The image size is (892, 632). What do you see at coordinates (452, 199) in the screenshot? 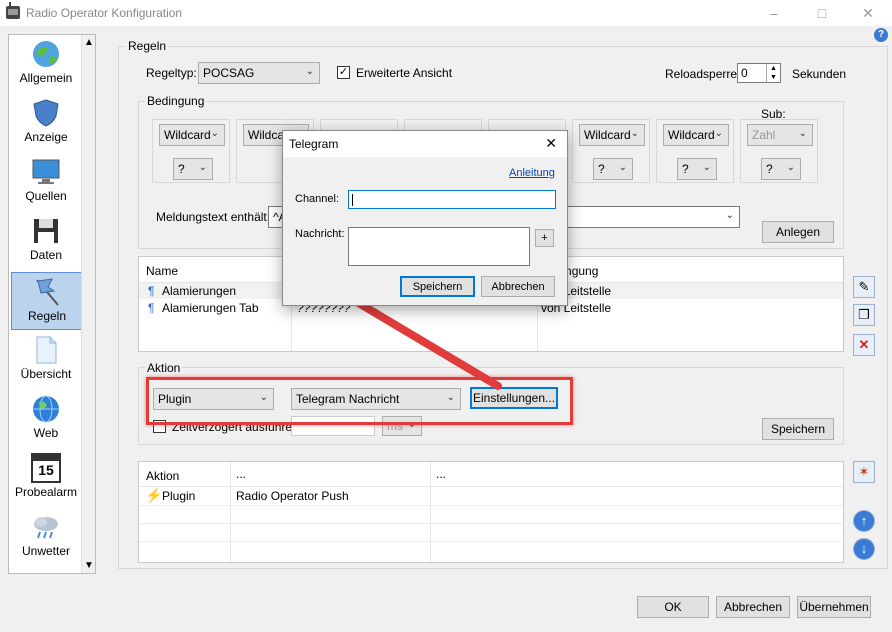
I see `channel-input` at bounding box center [452, 199].